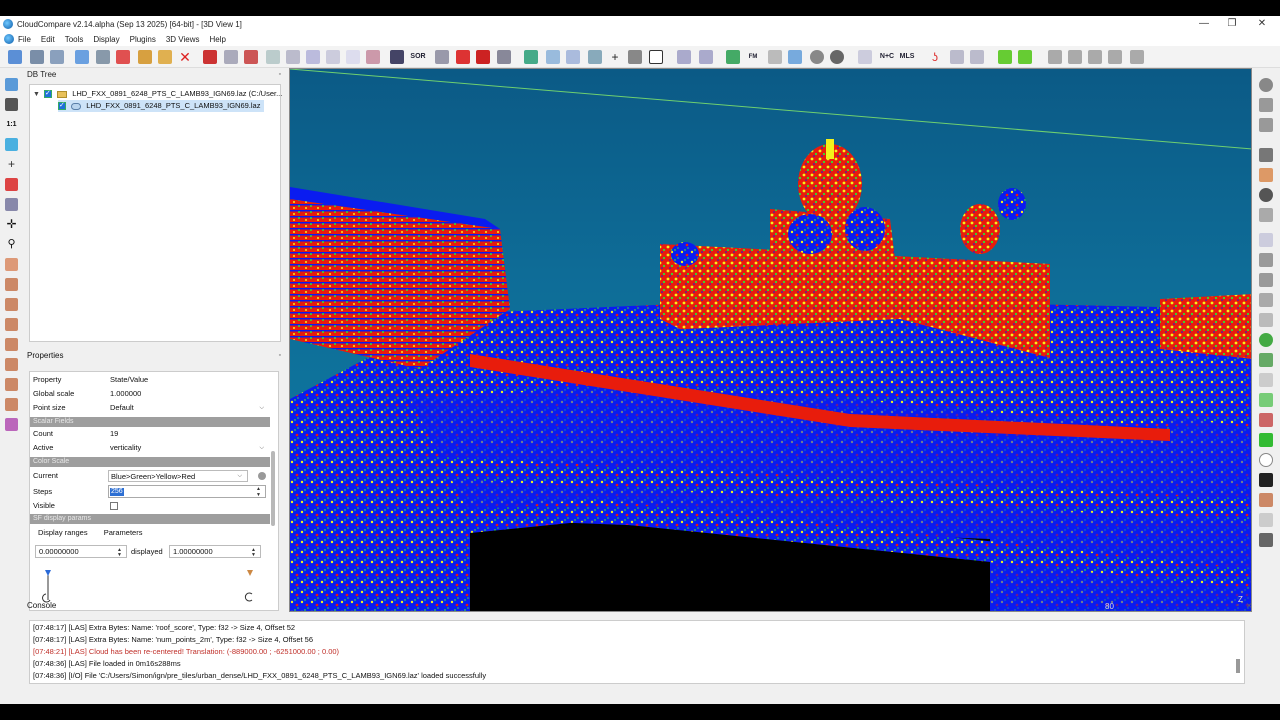 The image size is (1280, 720). I want to click on point-size-select: Default, so click(122, 408).